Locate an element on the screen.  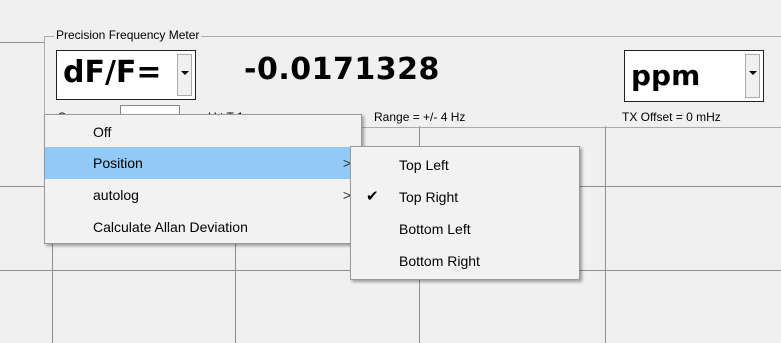
menu-item-position: Position > is located at coordinates (203, 163).